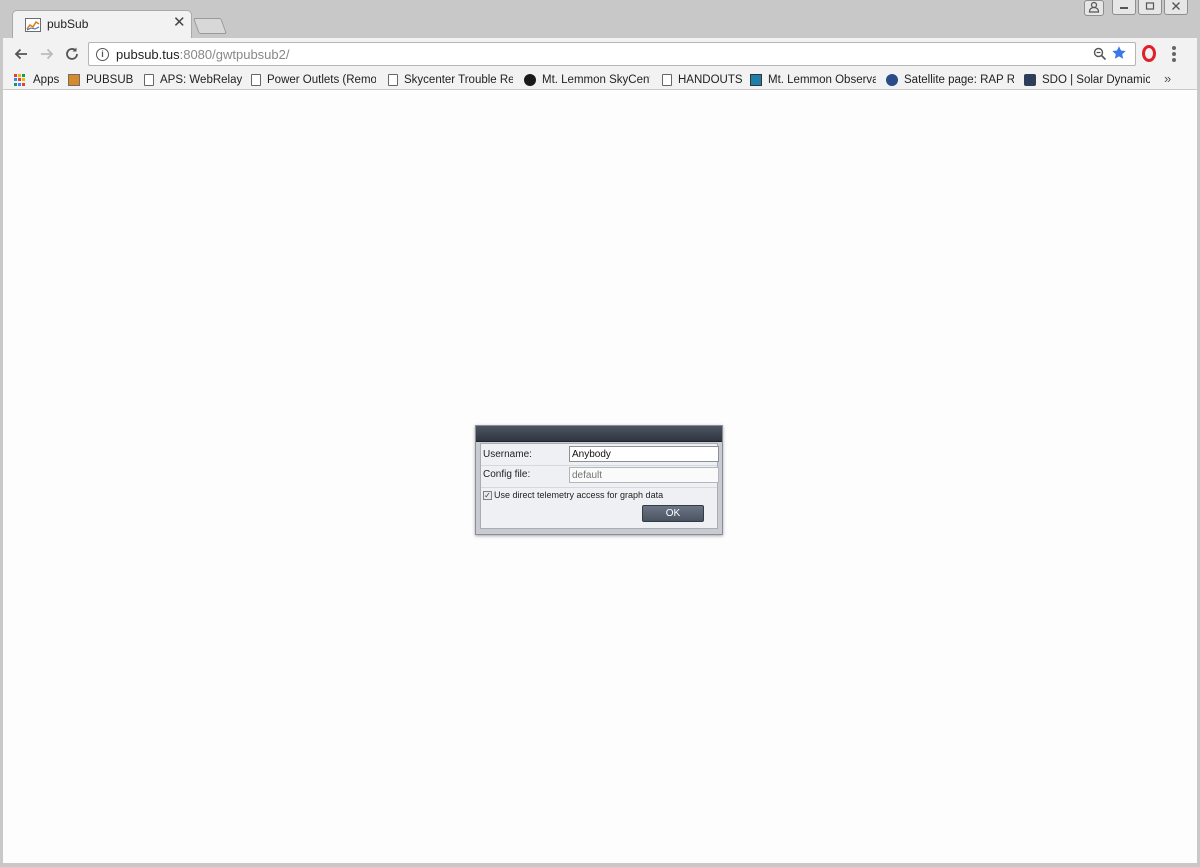 The image size is (1200, 867). Describe the element at coordinates (1030, 80) in the screenshot. I see `sdo-icon` at that location.